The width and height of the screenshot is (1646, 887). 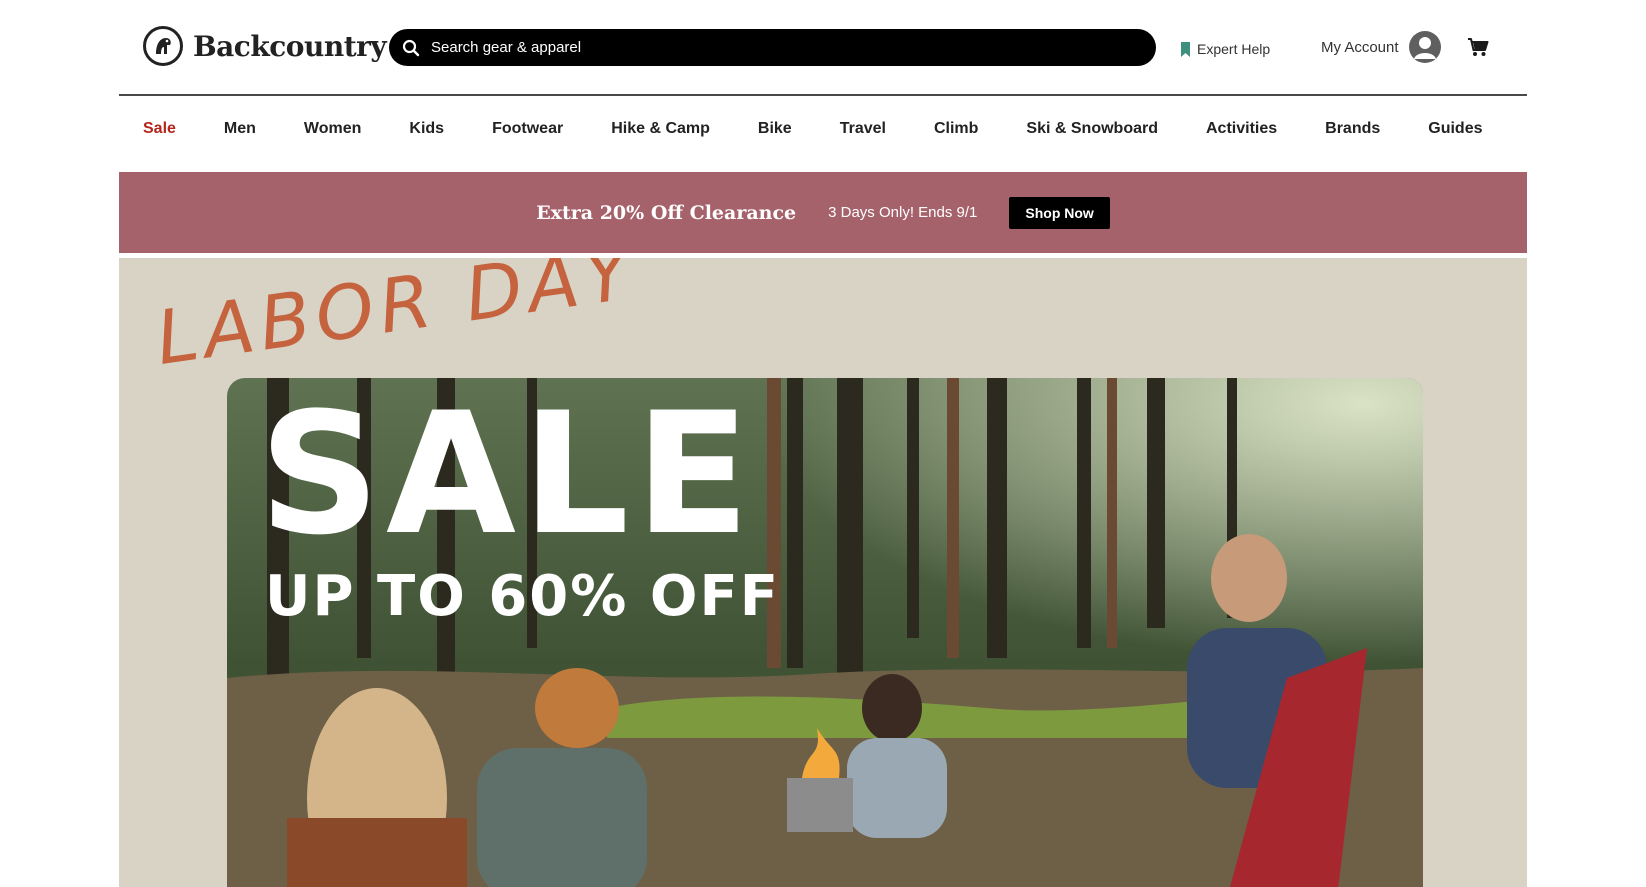 I want to click on user-avatar-icon, so click(x=1424, y=47).